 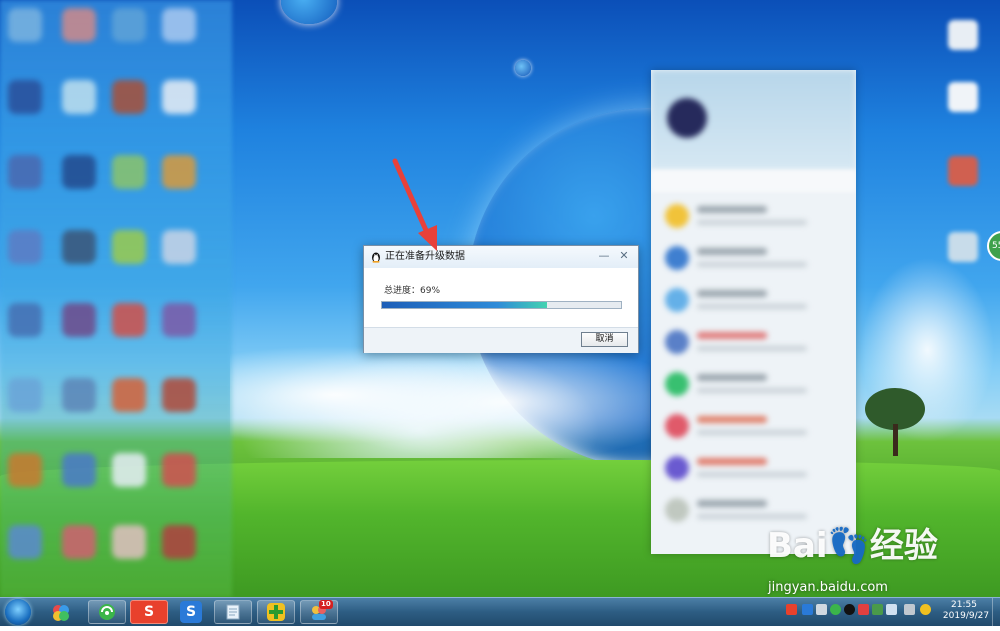 I want to click on progress-bar-fill, so click(x=464, y=305).